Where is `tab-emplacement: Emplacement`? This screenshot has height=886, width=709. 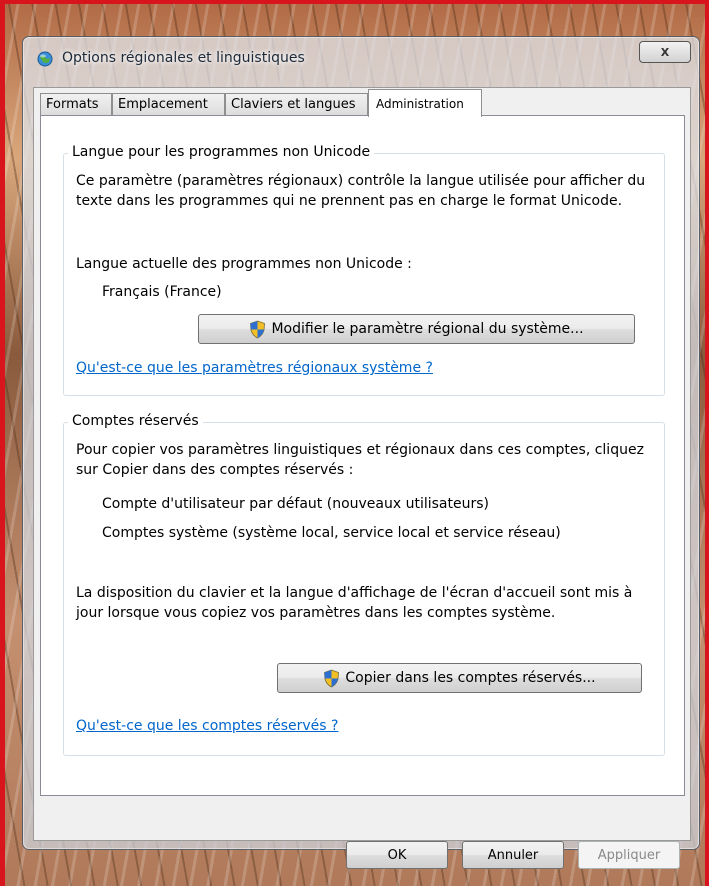
tab-emplacement: Emplacement is located at coordinates (168, 104).